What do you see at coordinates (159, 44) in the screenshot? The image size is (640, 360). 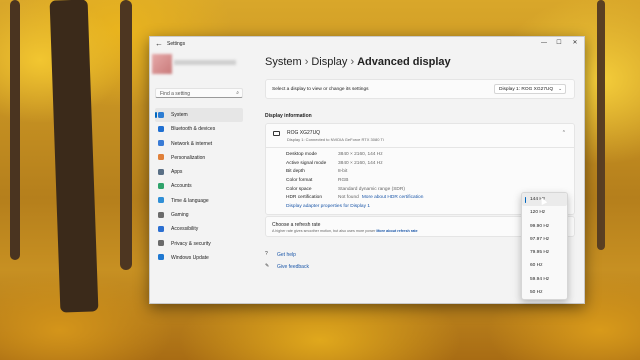 I see `back-arrow-icon: ←` at bounding box center [159, 44].